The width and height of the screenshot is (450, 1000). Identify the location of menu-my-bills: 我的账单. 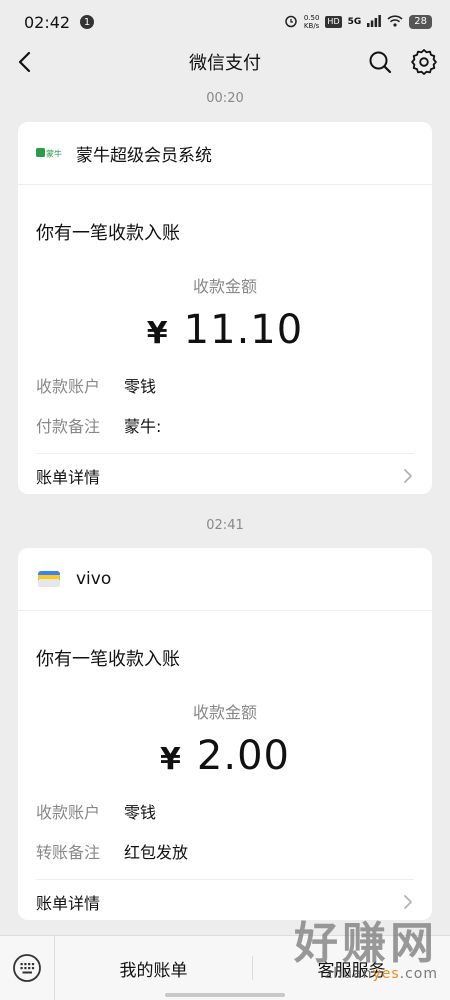
(153, 968).